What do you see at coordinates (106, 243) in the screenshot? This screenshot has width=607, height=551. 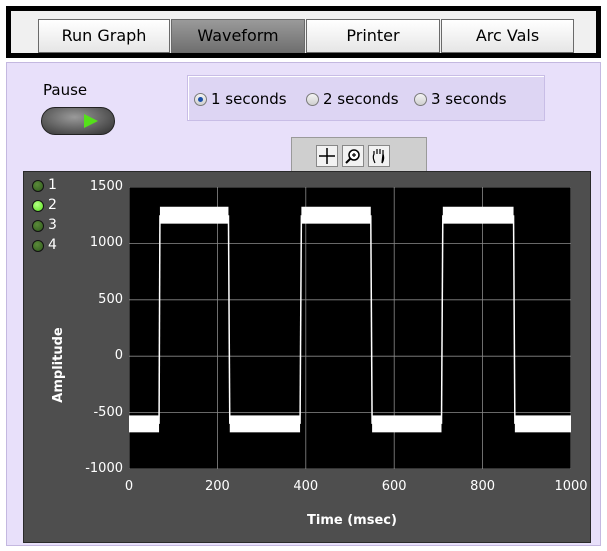 I see `y-tick-label: 1000` at bounding box center [106, 243].